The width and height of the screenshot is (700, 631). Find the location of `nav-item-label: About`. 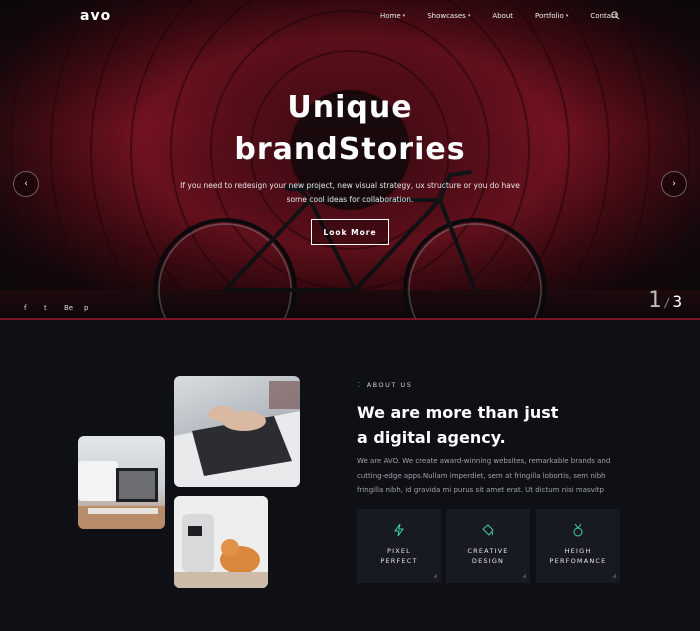

nav-item-label: About is located at coordinates (503, 16).